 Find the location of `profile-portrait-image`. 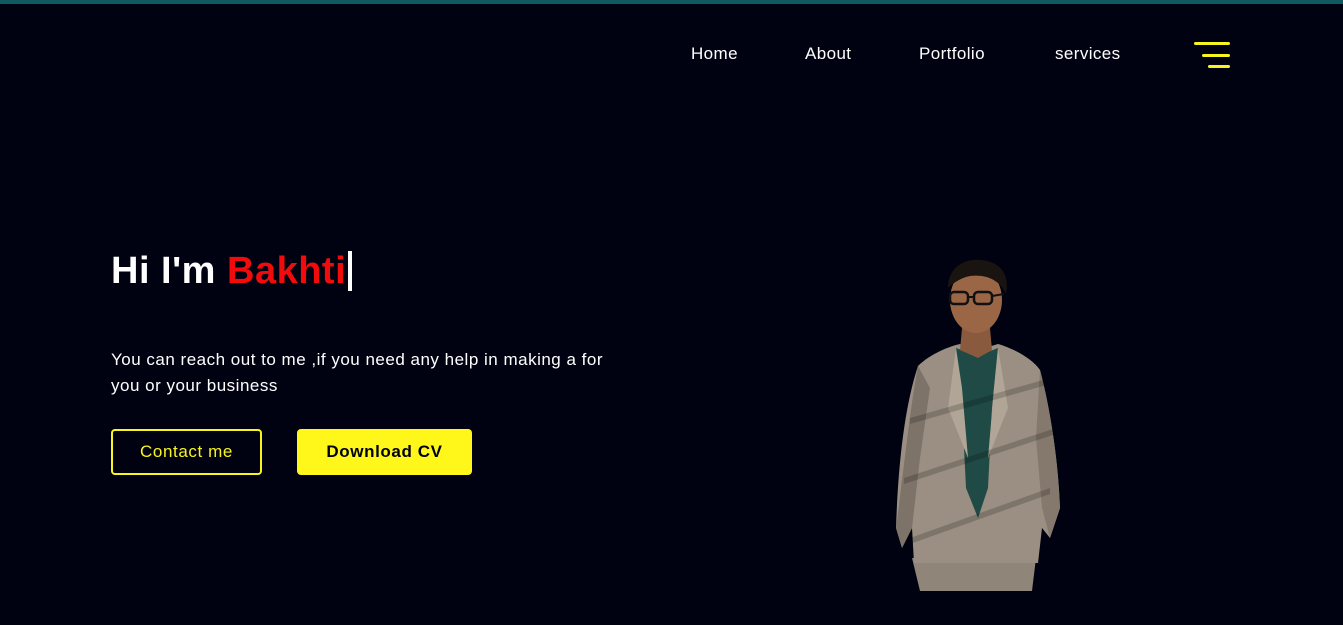

profile-portrait-image is located at coordinates (978, 425).